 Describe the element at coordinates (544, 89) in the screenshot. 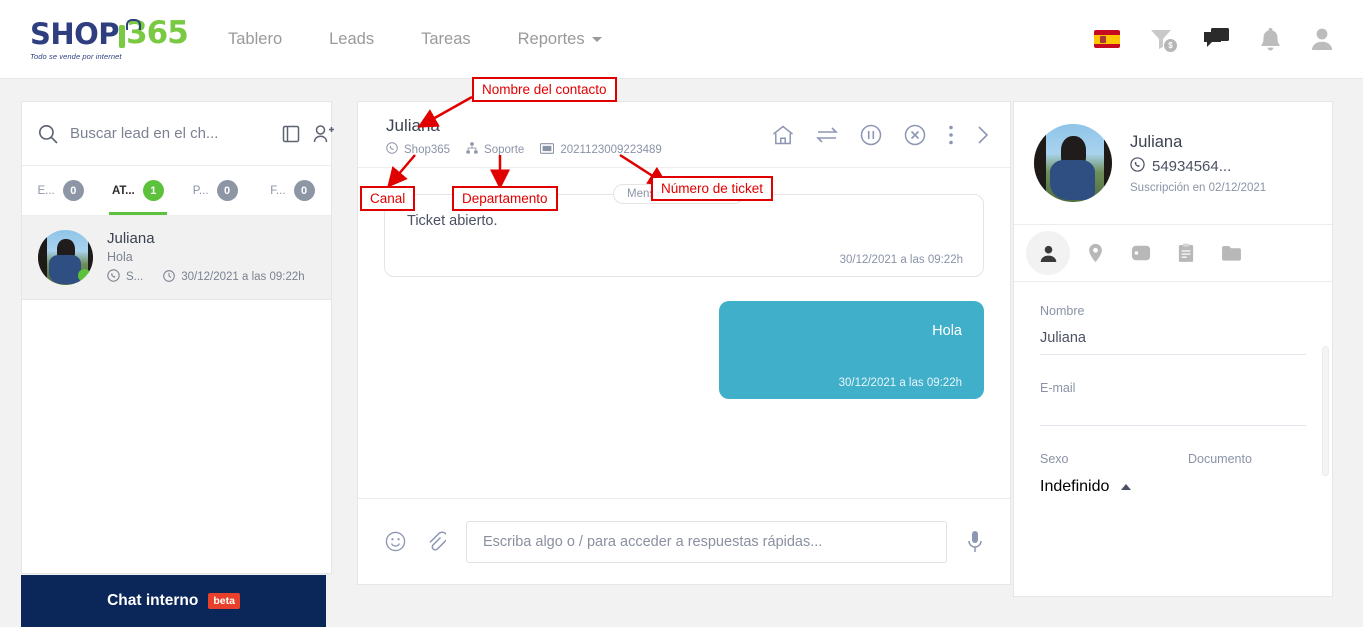

I see `annotation-contact-name: Nombre del contacto` at that location.